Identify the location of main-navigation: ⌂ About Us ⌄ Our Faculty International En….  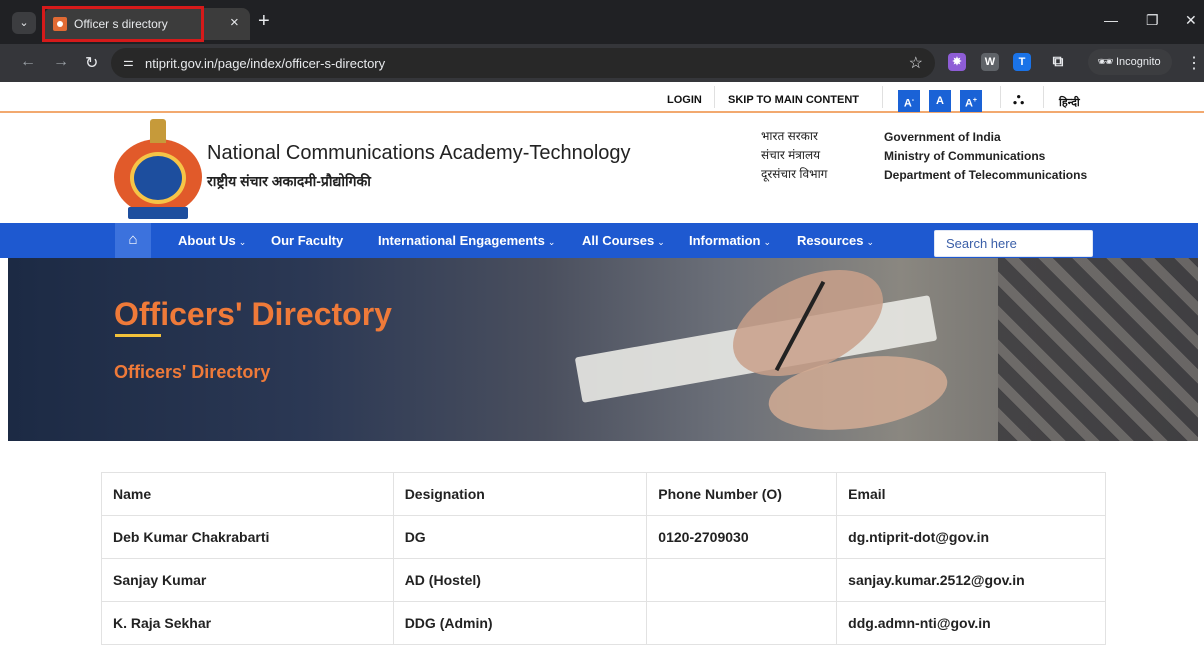
(599, 240).